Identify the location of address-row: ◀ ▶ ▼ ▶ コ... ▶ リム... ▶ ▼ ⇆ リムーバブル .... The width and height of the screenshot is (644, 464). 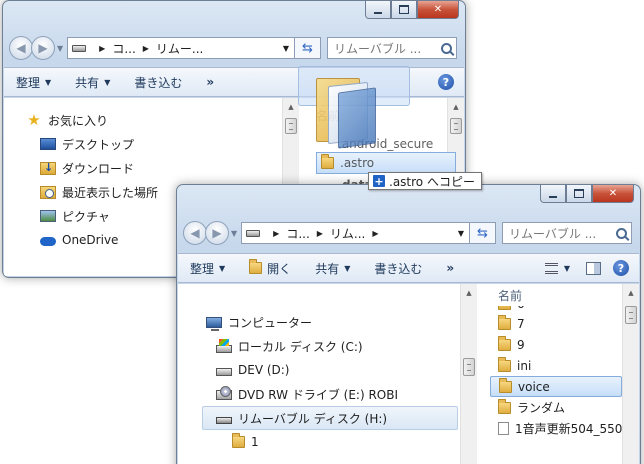
(407, 233).